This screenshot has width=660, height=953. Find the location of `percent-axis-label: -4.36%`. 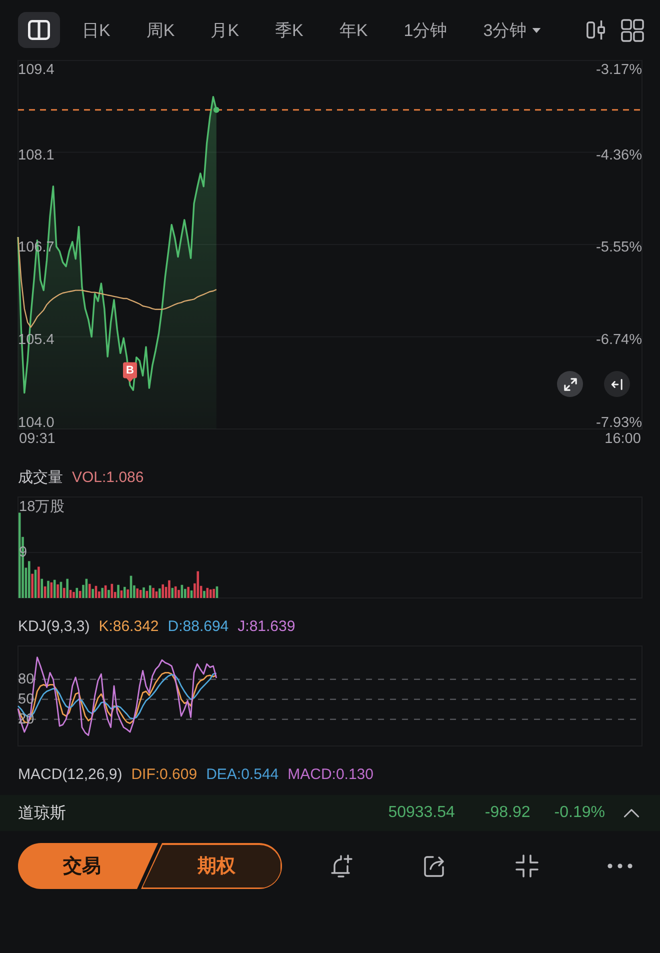

percent-axis-label: -4.36% is located at coordinates (619, 155).